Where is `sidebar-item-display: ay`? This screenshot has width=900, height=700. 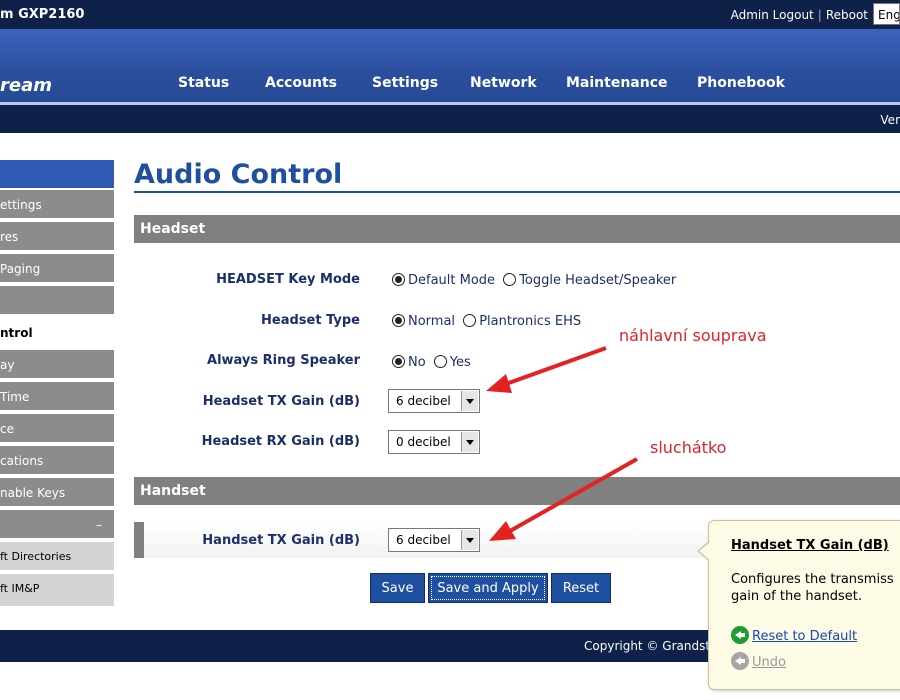 sidebar-item-display: ay is located at coordinates (57, 365).